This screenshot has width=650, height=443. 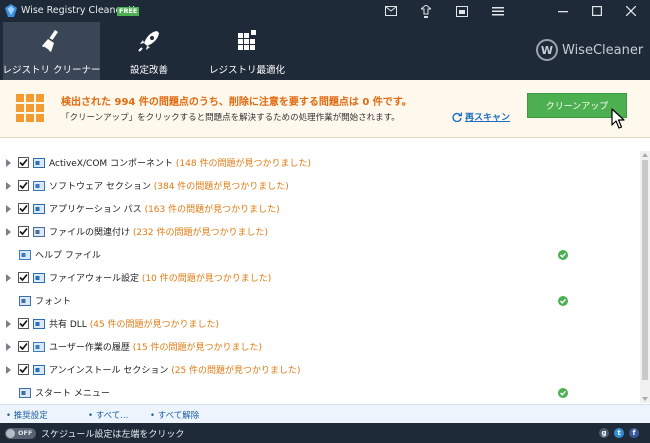 What do you see at coordinates (325, 413) in the screenshot?
I see `selection-link-bar: • 推奨設定 • すべて... • すべて解除` at bounding box center [325, 413].